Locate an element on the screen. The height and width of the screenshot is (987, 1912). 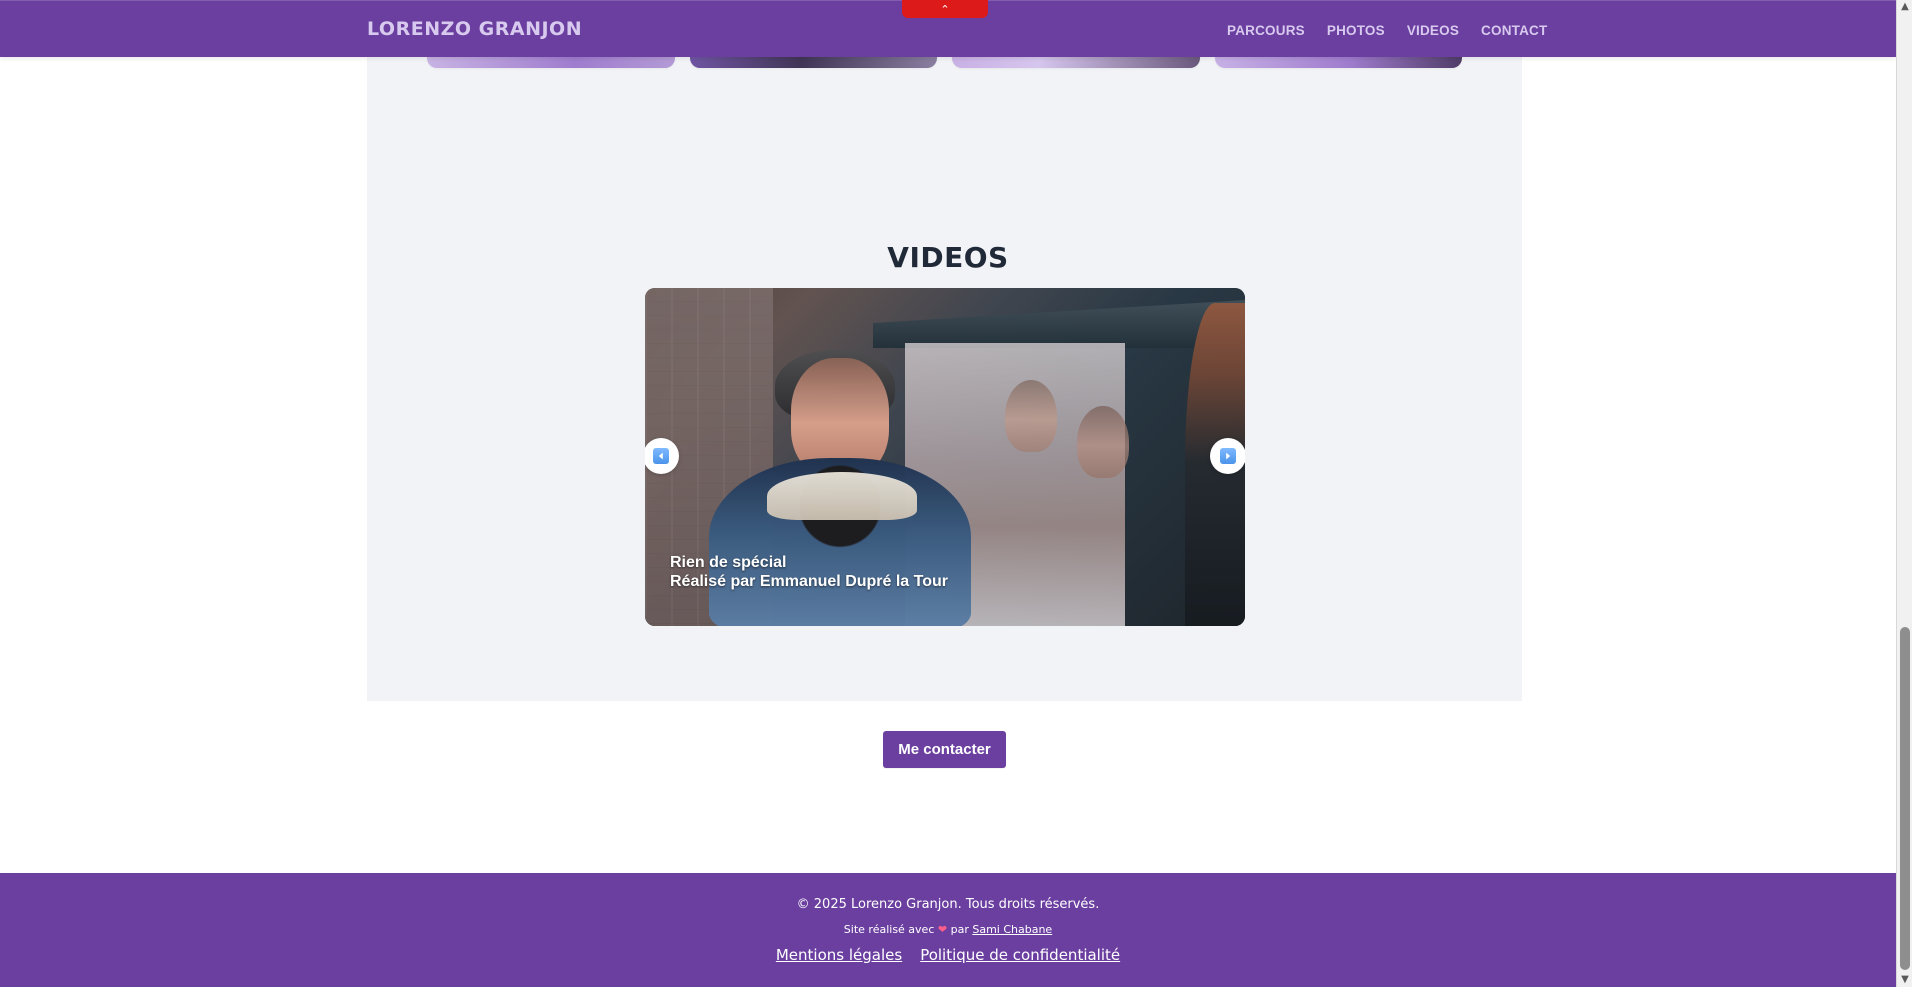
nav-item-videos: VIDEOS is located at coordinates (1433, 30).